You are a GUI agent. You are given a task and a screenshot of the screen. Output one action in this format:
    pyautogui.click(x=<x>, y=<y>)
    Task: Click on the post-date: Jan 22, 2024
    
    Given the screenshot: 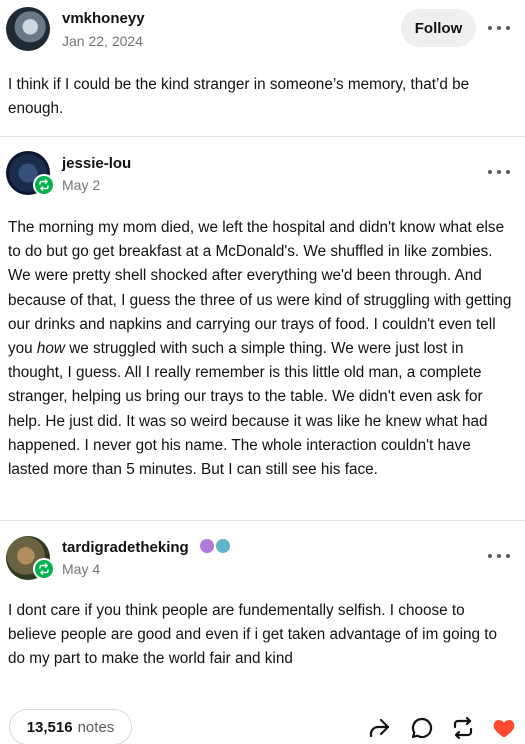 What is the action you would take?
    pyautogui.click(x=102, y=41)
    